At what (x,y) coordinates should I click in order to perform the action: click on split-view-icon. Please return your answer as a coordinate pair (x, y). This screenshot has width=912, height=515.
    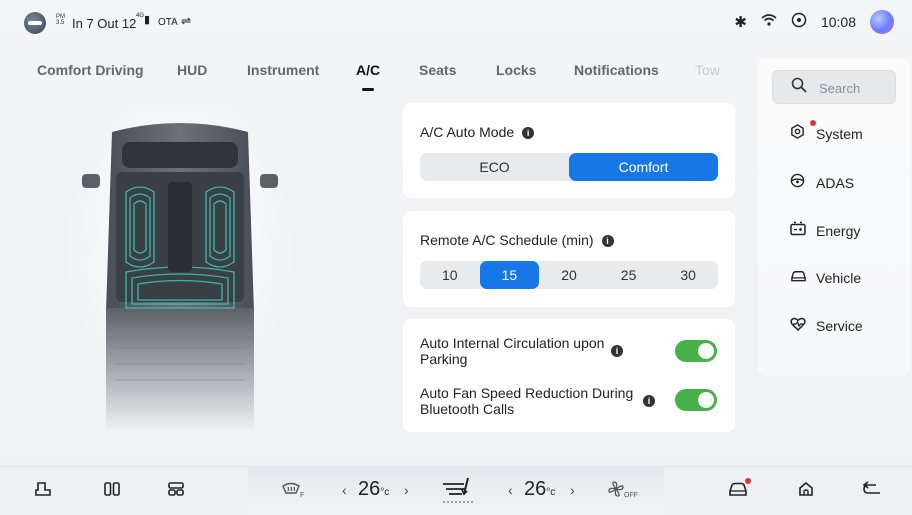
    Looking at the image, I should click on (112, 491).